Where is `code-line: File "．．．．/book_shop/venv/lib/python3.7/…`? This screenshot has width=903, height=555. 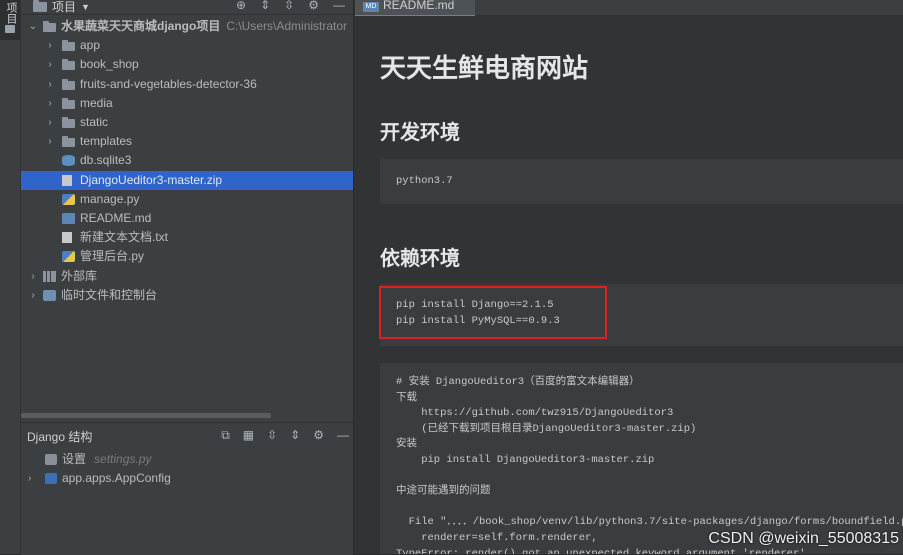
code-line: File "．．．．/book_shop/venv/lib/python3.7/… is located at coordinates (649, 522).